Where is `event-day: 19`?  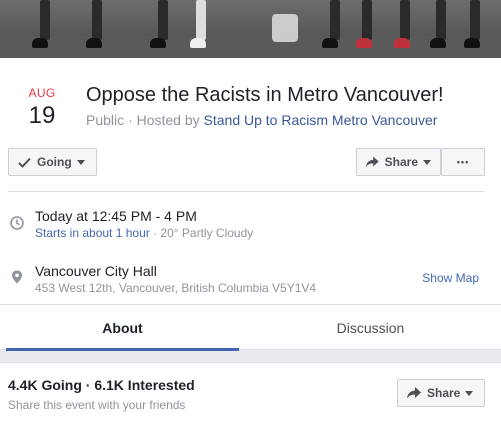
event-day: 19 is located at coordinates (42, 115).